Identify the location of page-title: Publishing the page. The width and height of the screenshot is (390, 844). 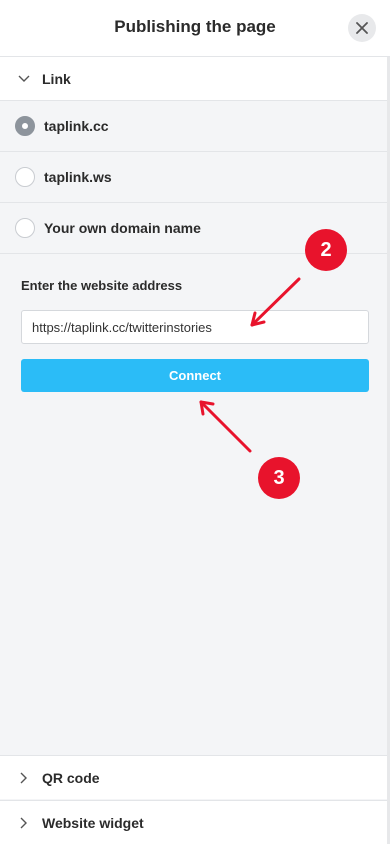
(195, 26).